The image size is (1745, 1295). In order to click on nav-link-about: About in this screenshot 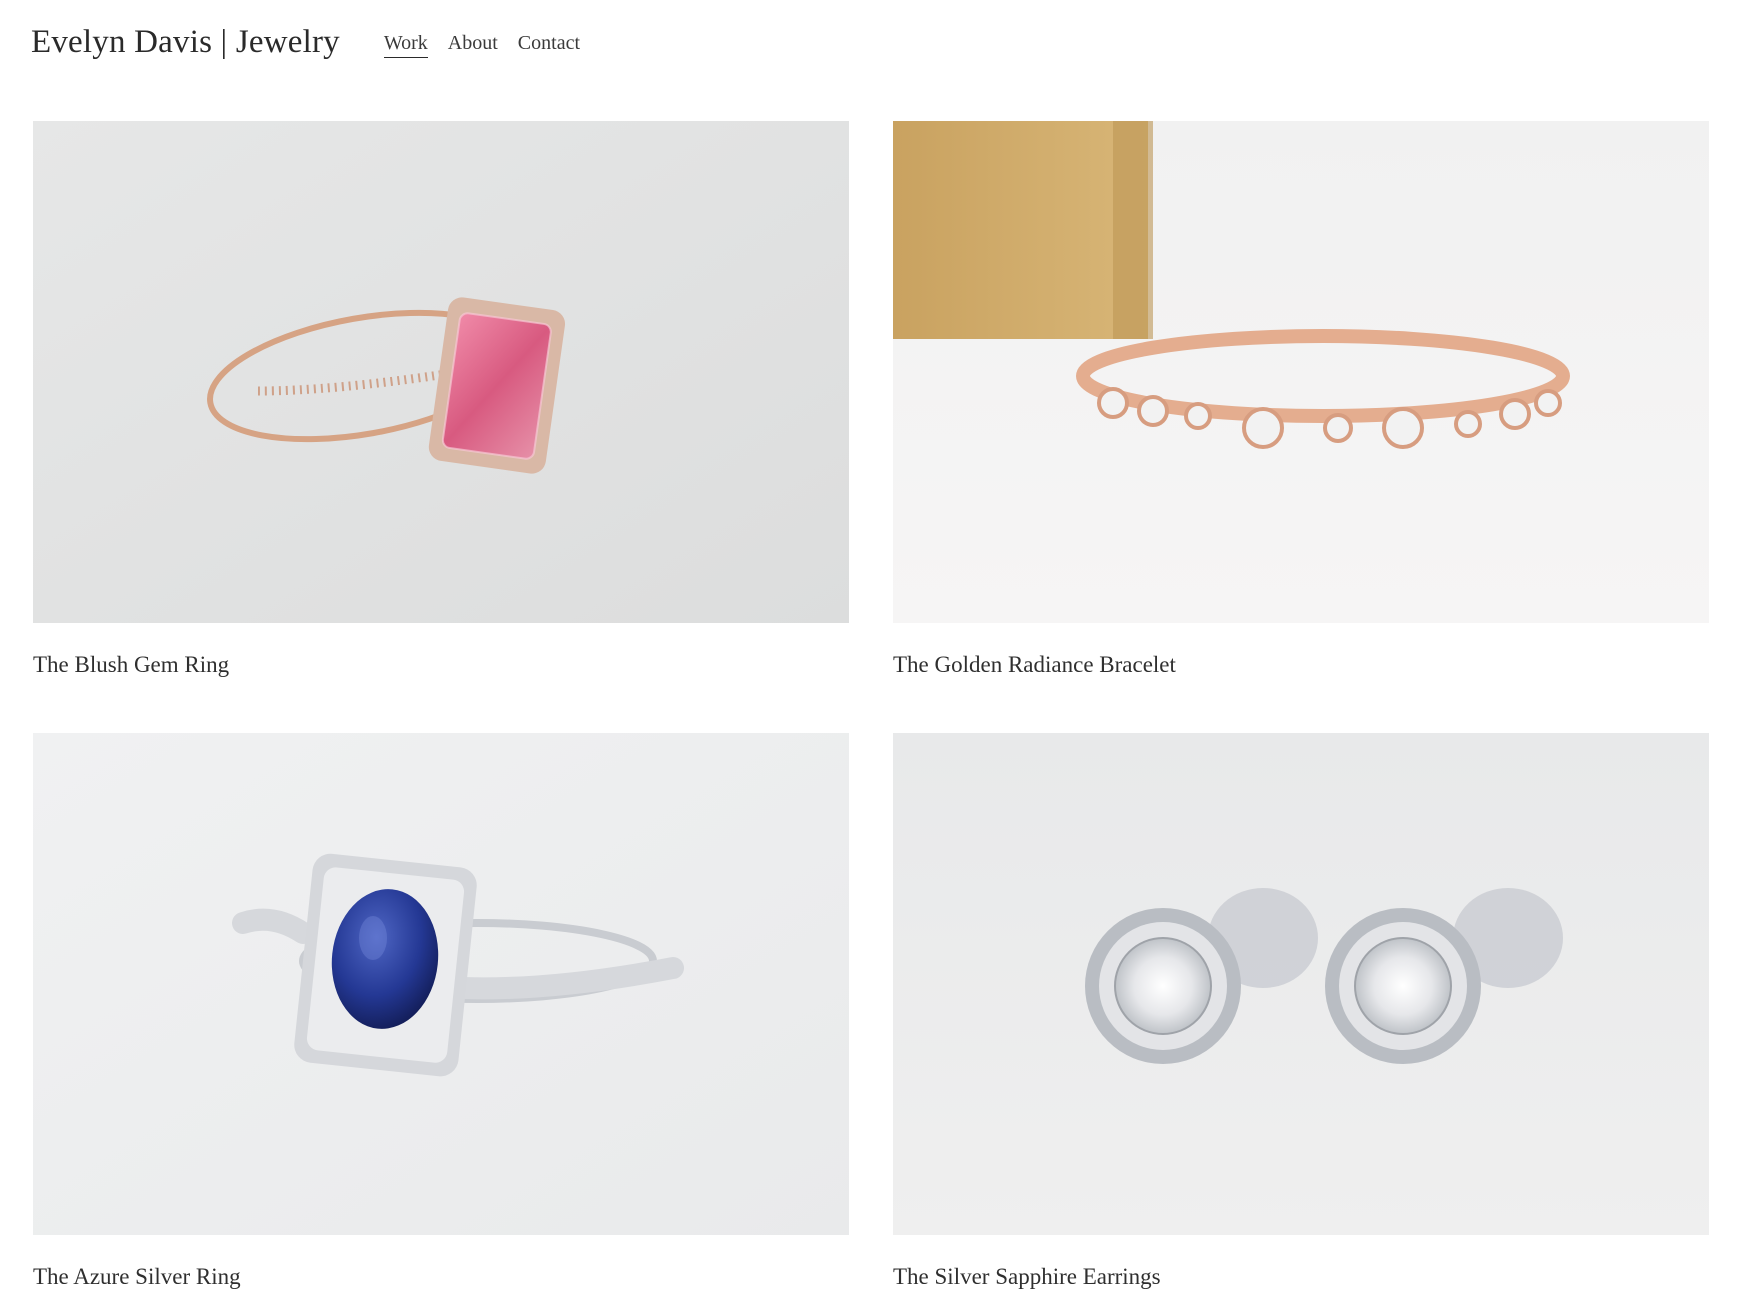, I will do `click(473, 45)`.